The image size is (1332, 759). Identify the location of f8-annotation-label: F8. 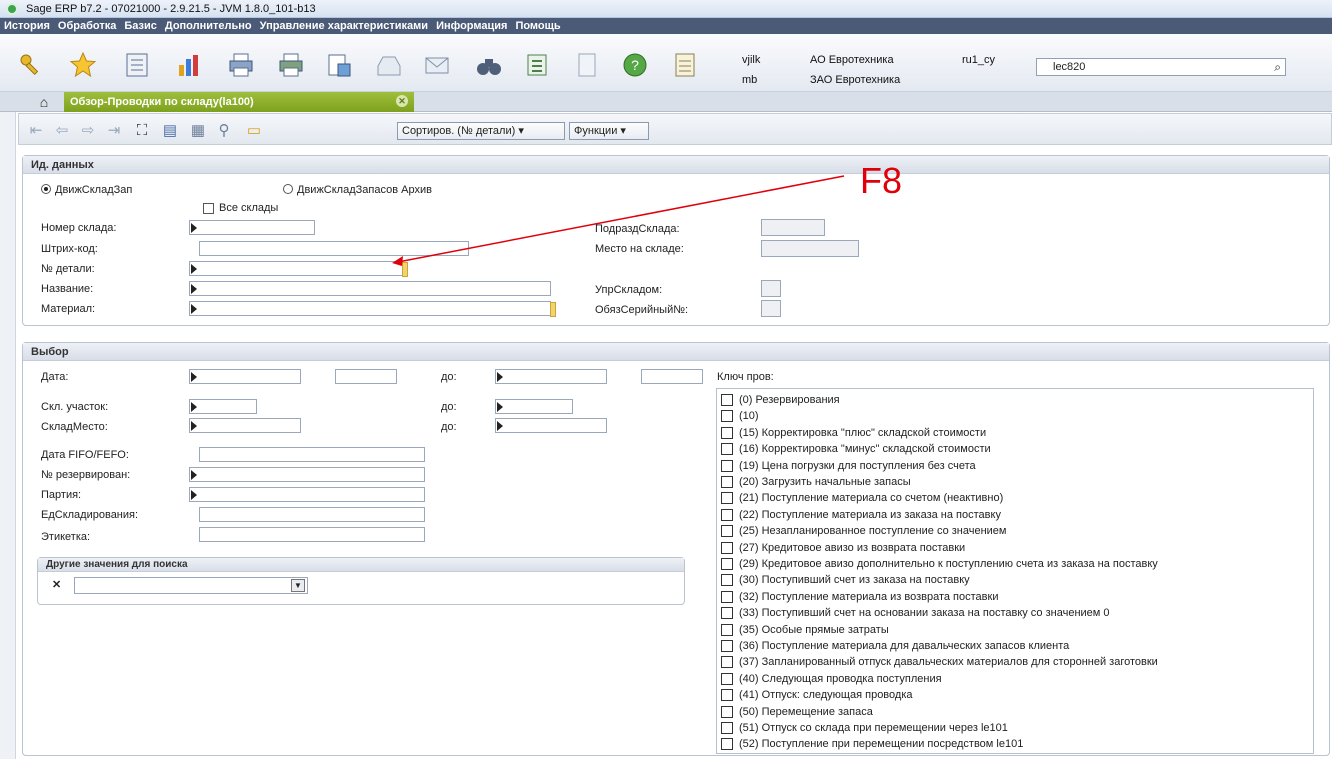
(881, 180).